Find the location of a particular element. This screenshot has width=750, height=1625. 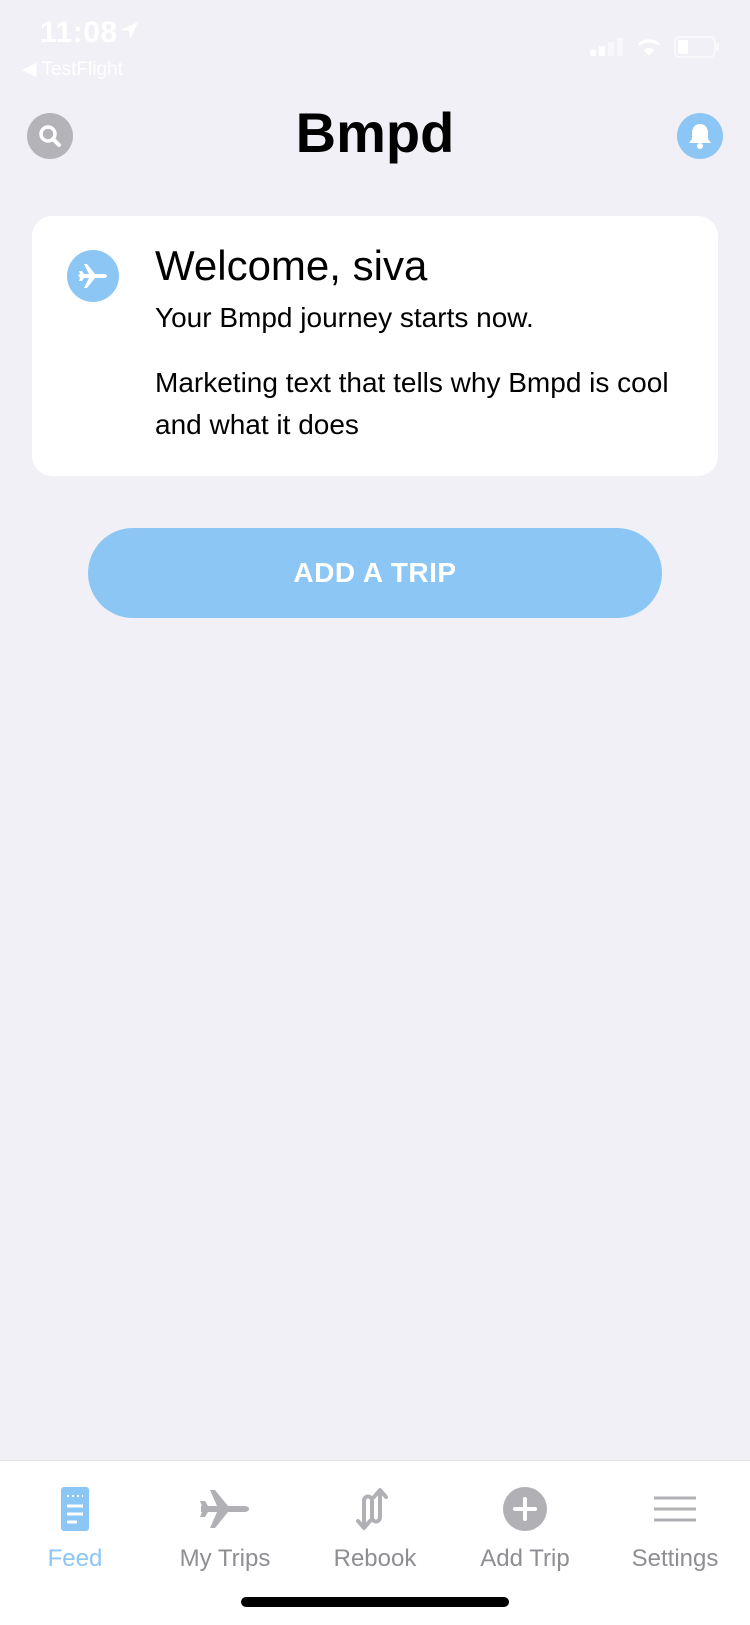

tab-settings: Settings is located at coordinates (675, 1531).